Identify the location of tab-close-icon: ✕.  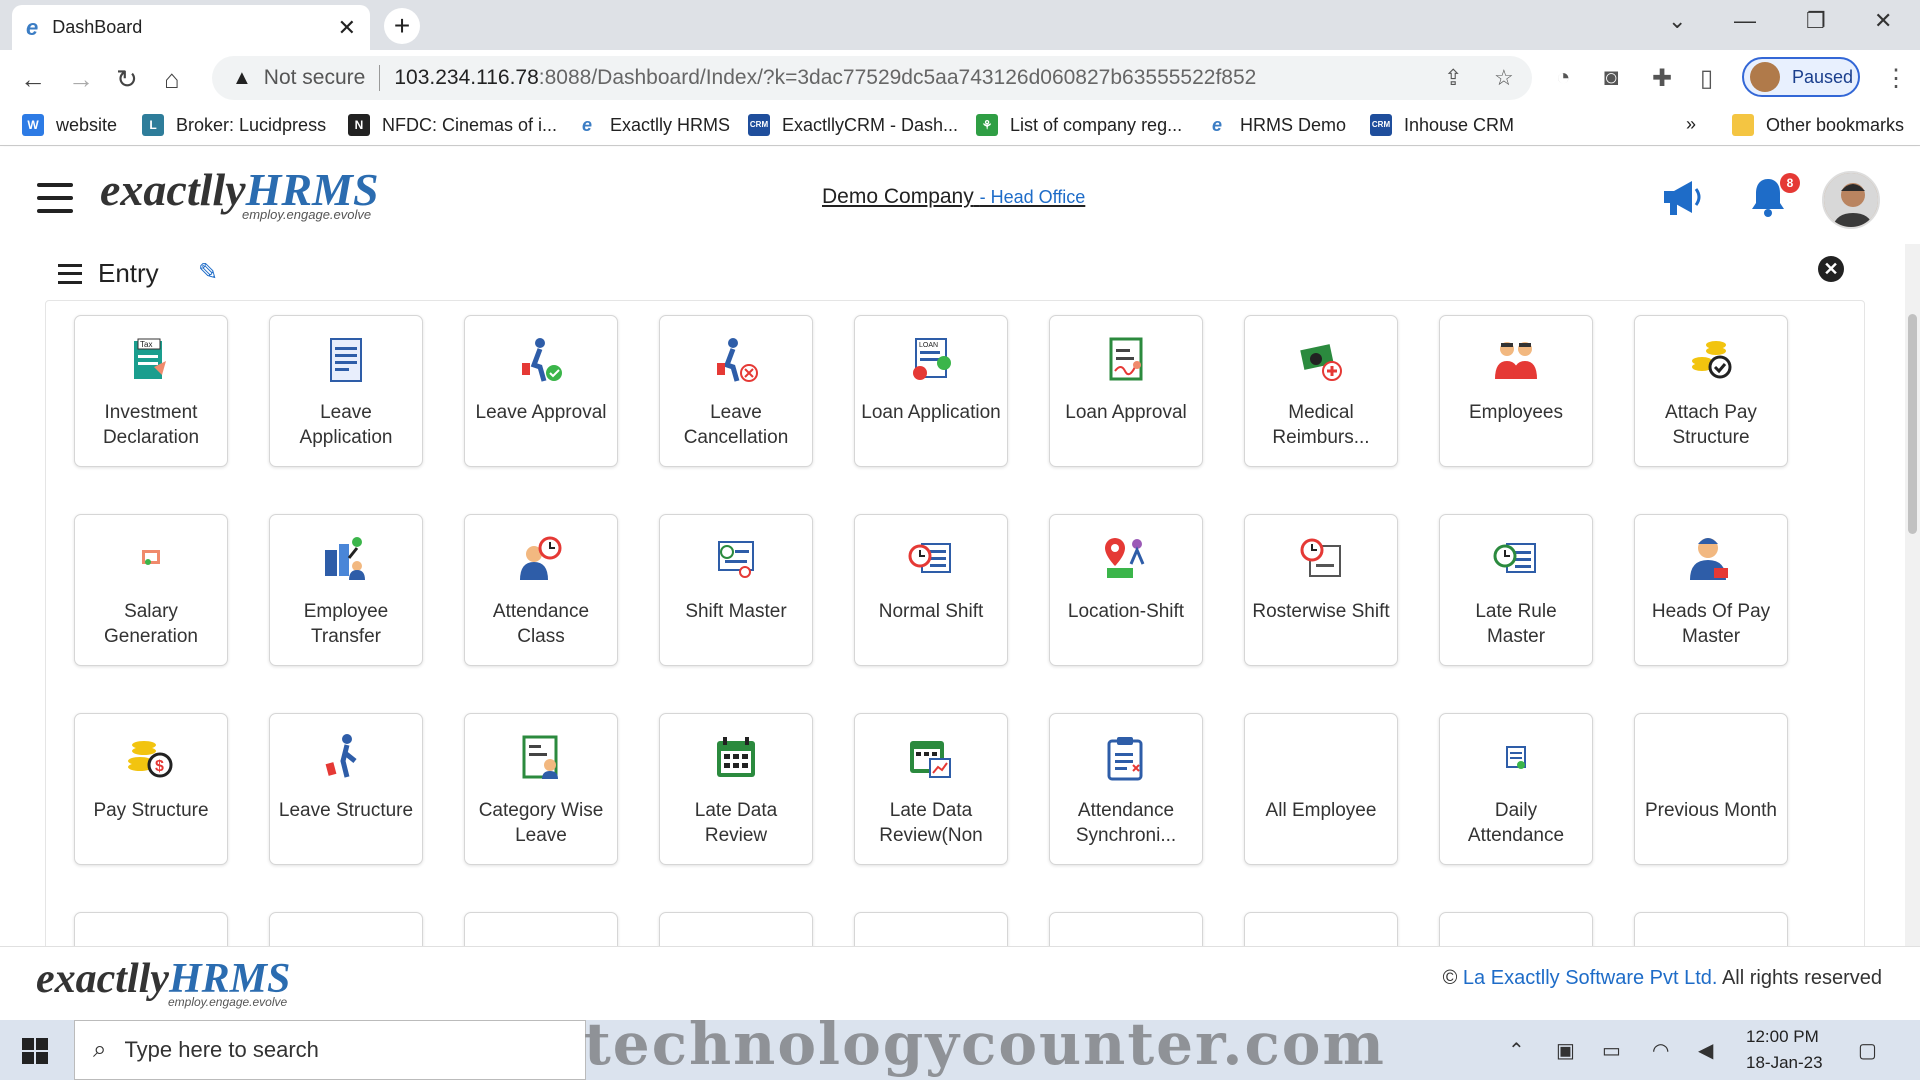
(347, 28).